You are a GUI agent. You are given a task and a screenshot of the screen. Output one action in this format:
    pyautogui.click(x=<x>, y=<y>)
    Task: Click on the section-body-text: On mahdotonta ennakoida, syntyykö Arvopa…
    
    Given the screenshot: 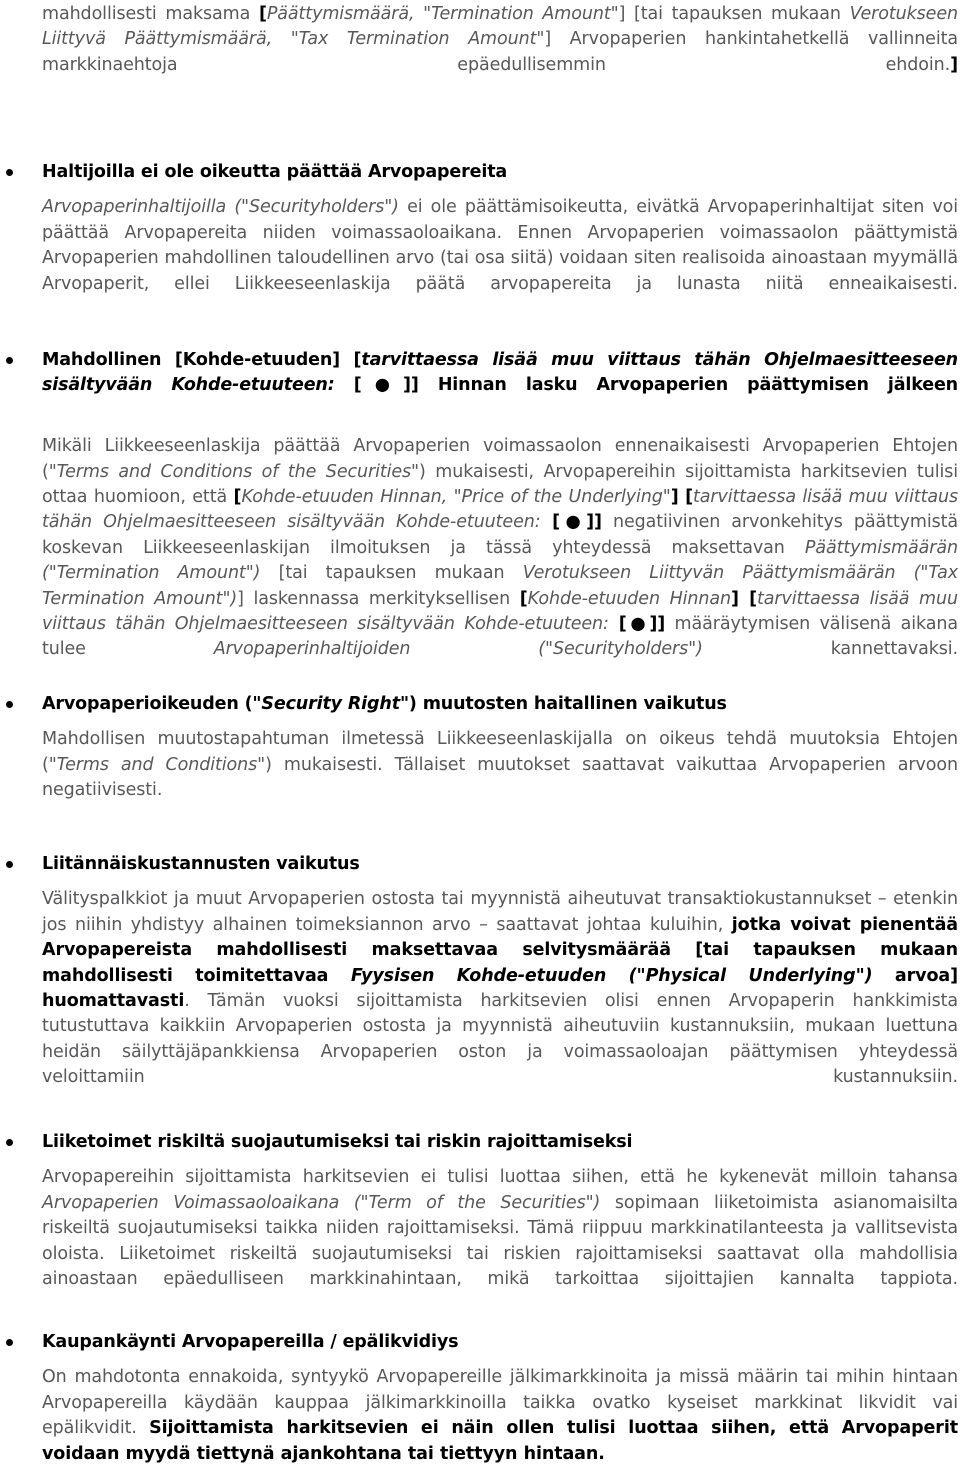 What is the action you would take?
    pyautogui.click(x=500, y=1415)
    